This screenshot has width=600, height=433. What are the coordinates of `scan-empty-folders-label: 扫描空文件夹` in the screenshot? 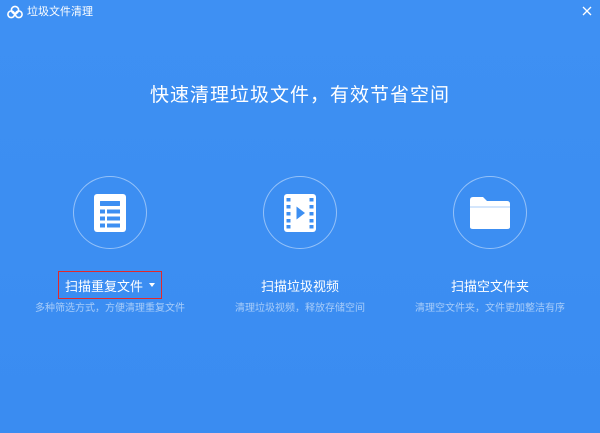 It's located at (489, 287).